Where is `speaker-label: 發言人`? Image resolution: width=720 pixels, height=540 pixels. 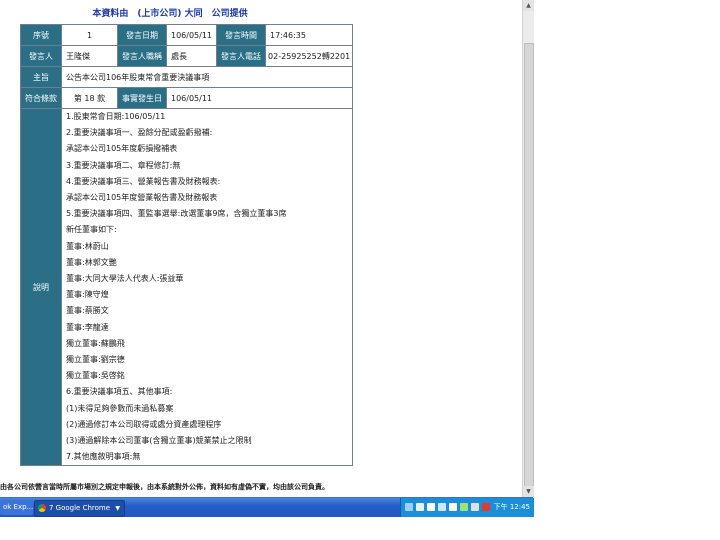 speaker-label: 發言人 is located at coordinates (41, 56).